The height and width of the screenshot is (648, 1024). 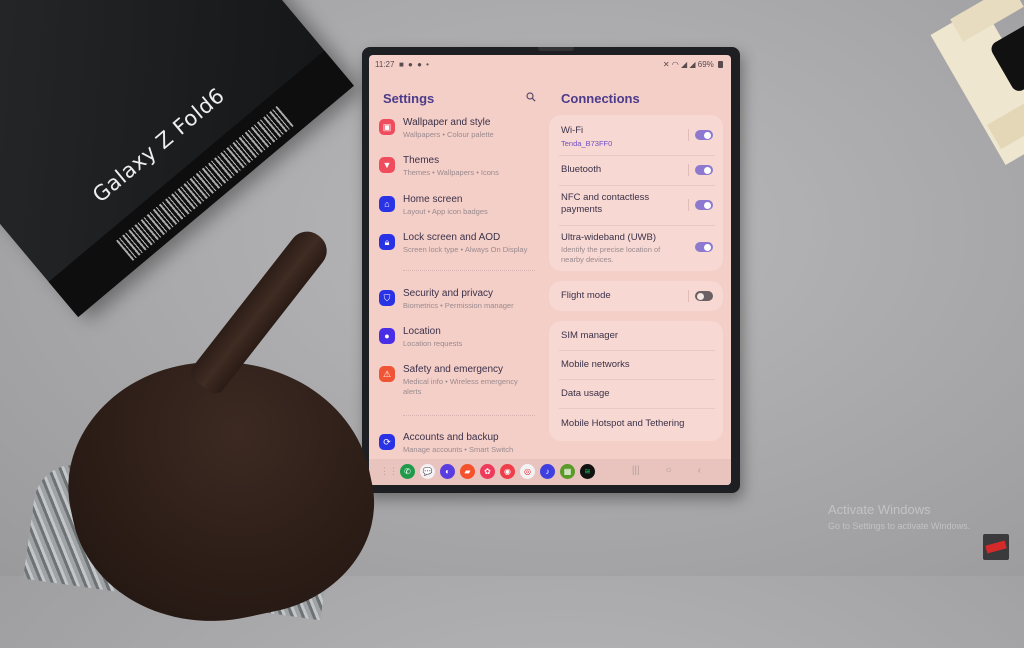 I want to click on mobile-networks-row: Mobile networks, so click(x=637, y=365).